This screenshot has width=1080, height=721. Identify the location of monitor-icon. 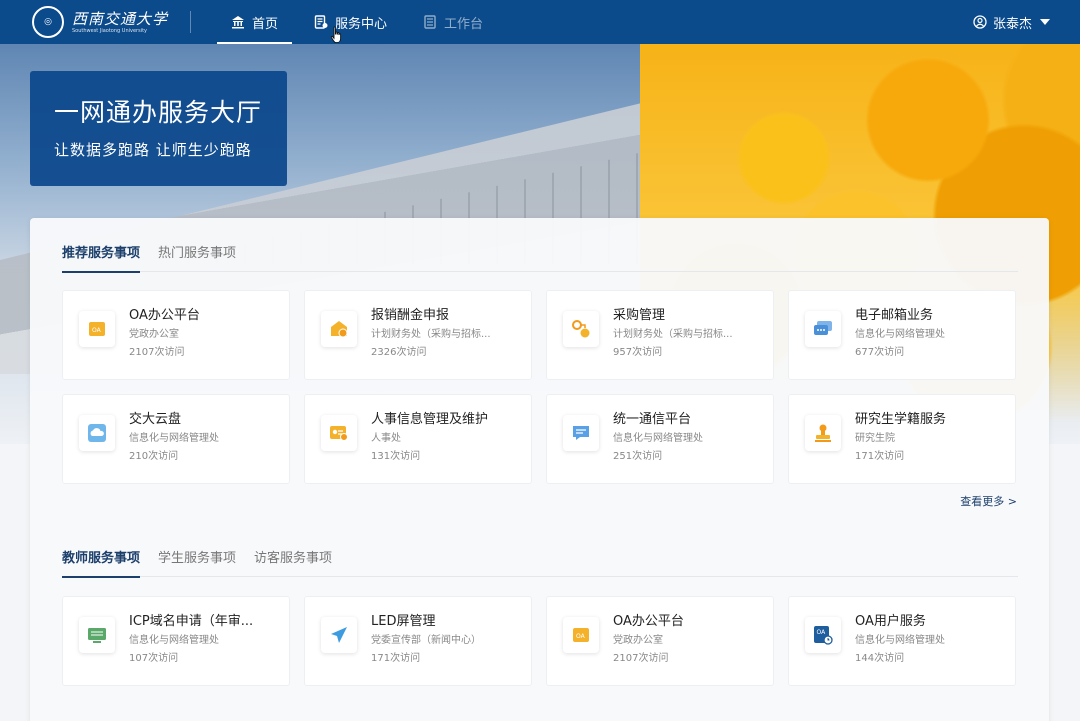
(97, 635).